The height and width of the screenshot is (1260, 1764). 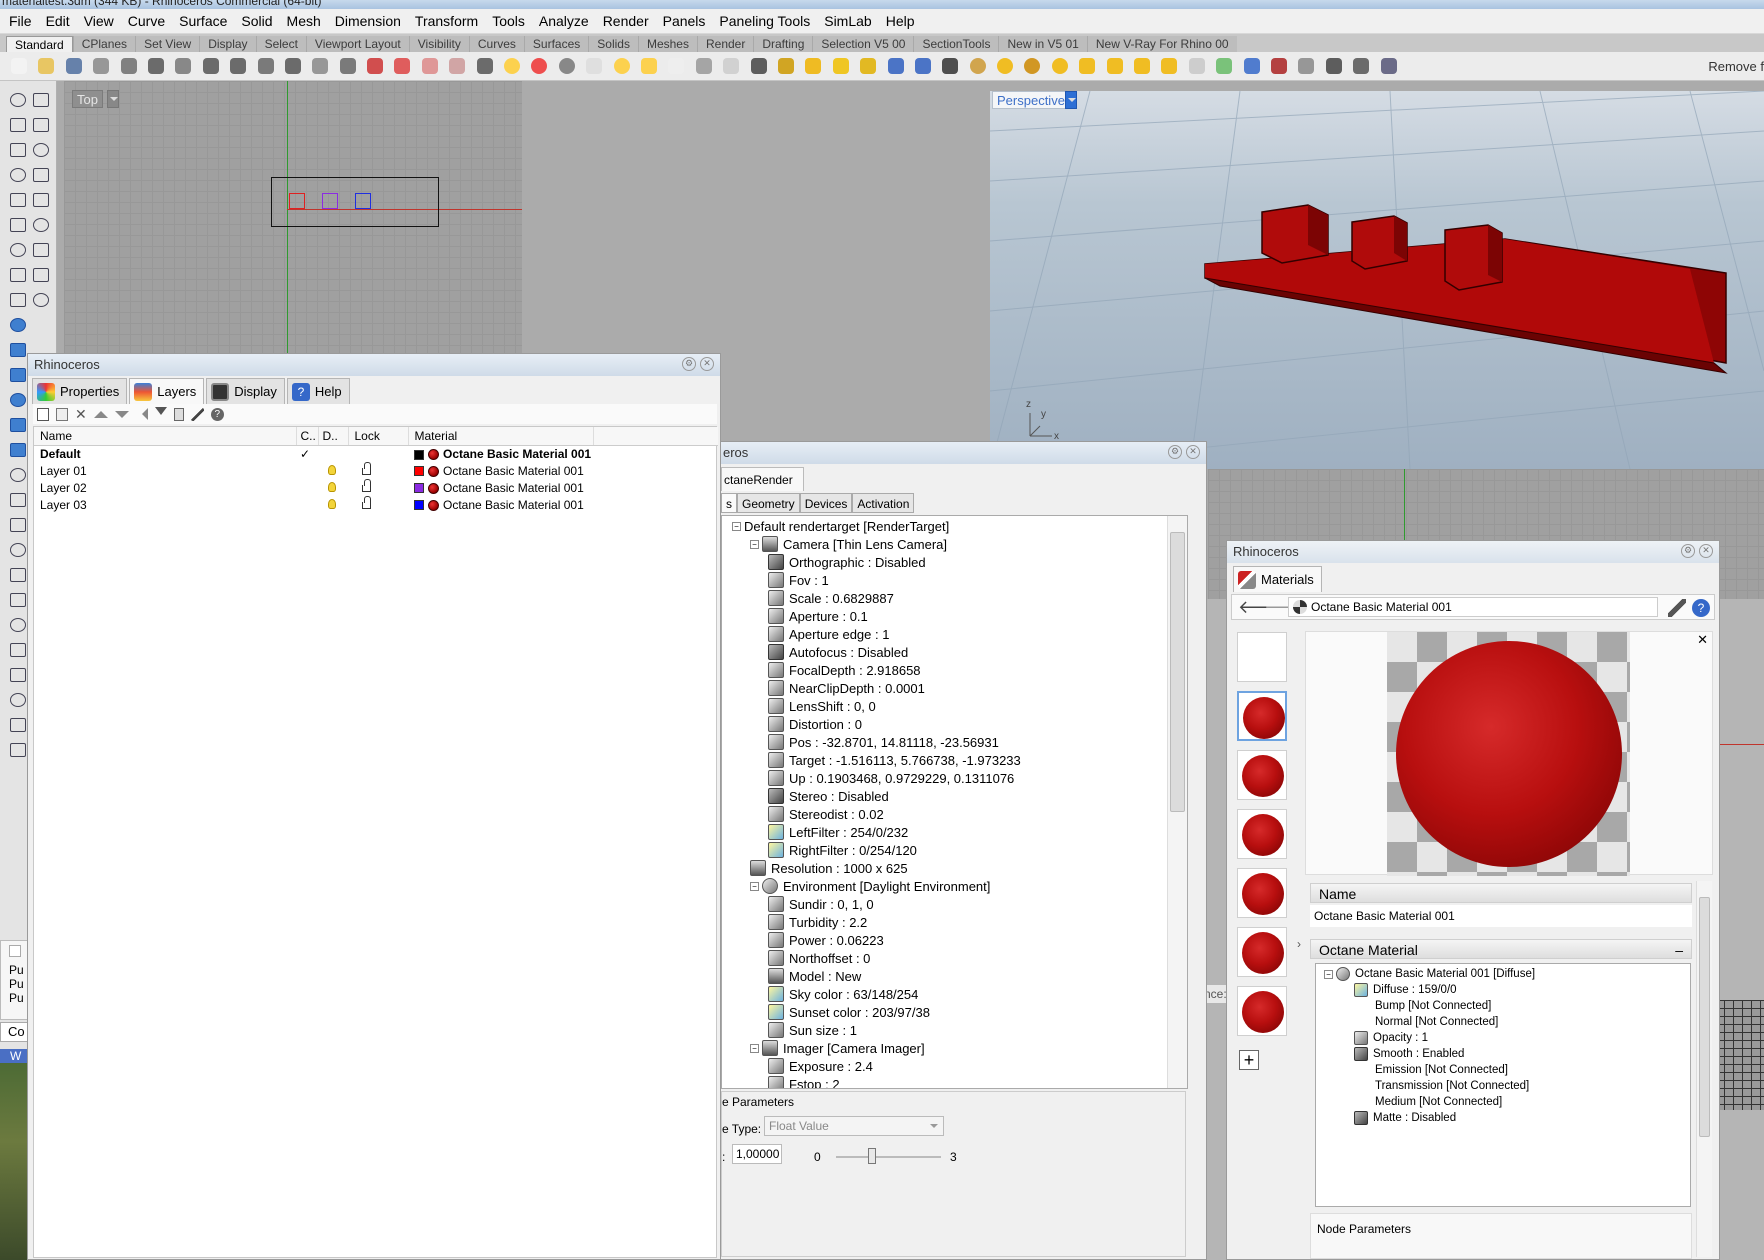 What do you see at coordinates (446, 21) in the screenshot?
I see `menu-item-transform: Transform` at bounding box center [446, 21].